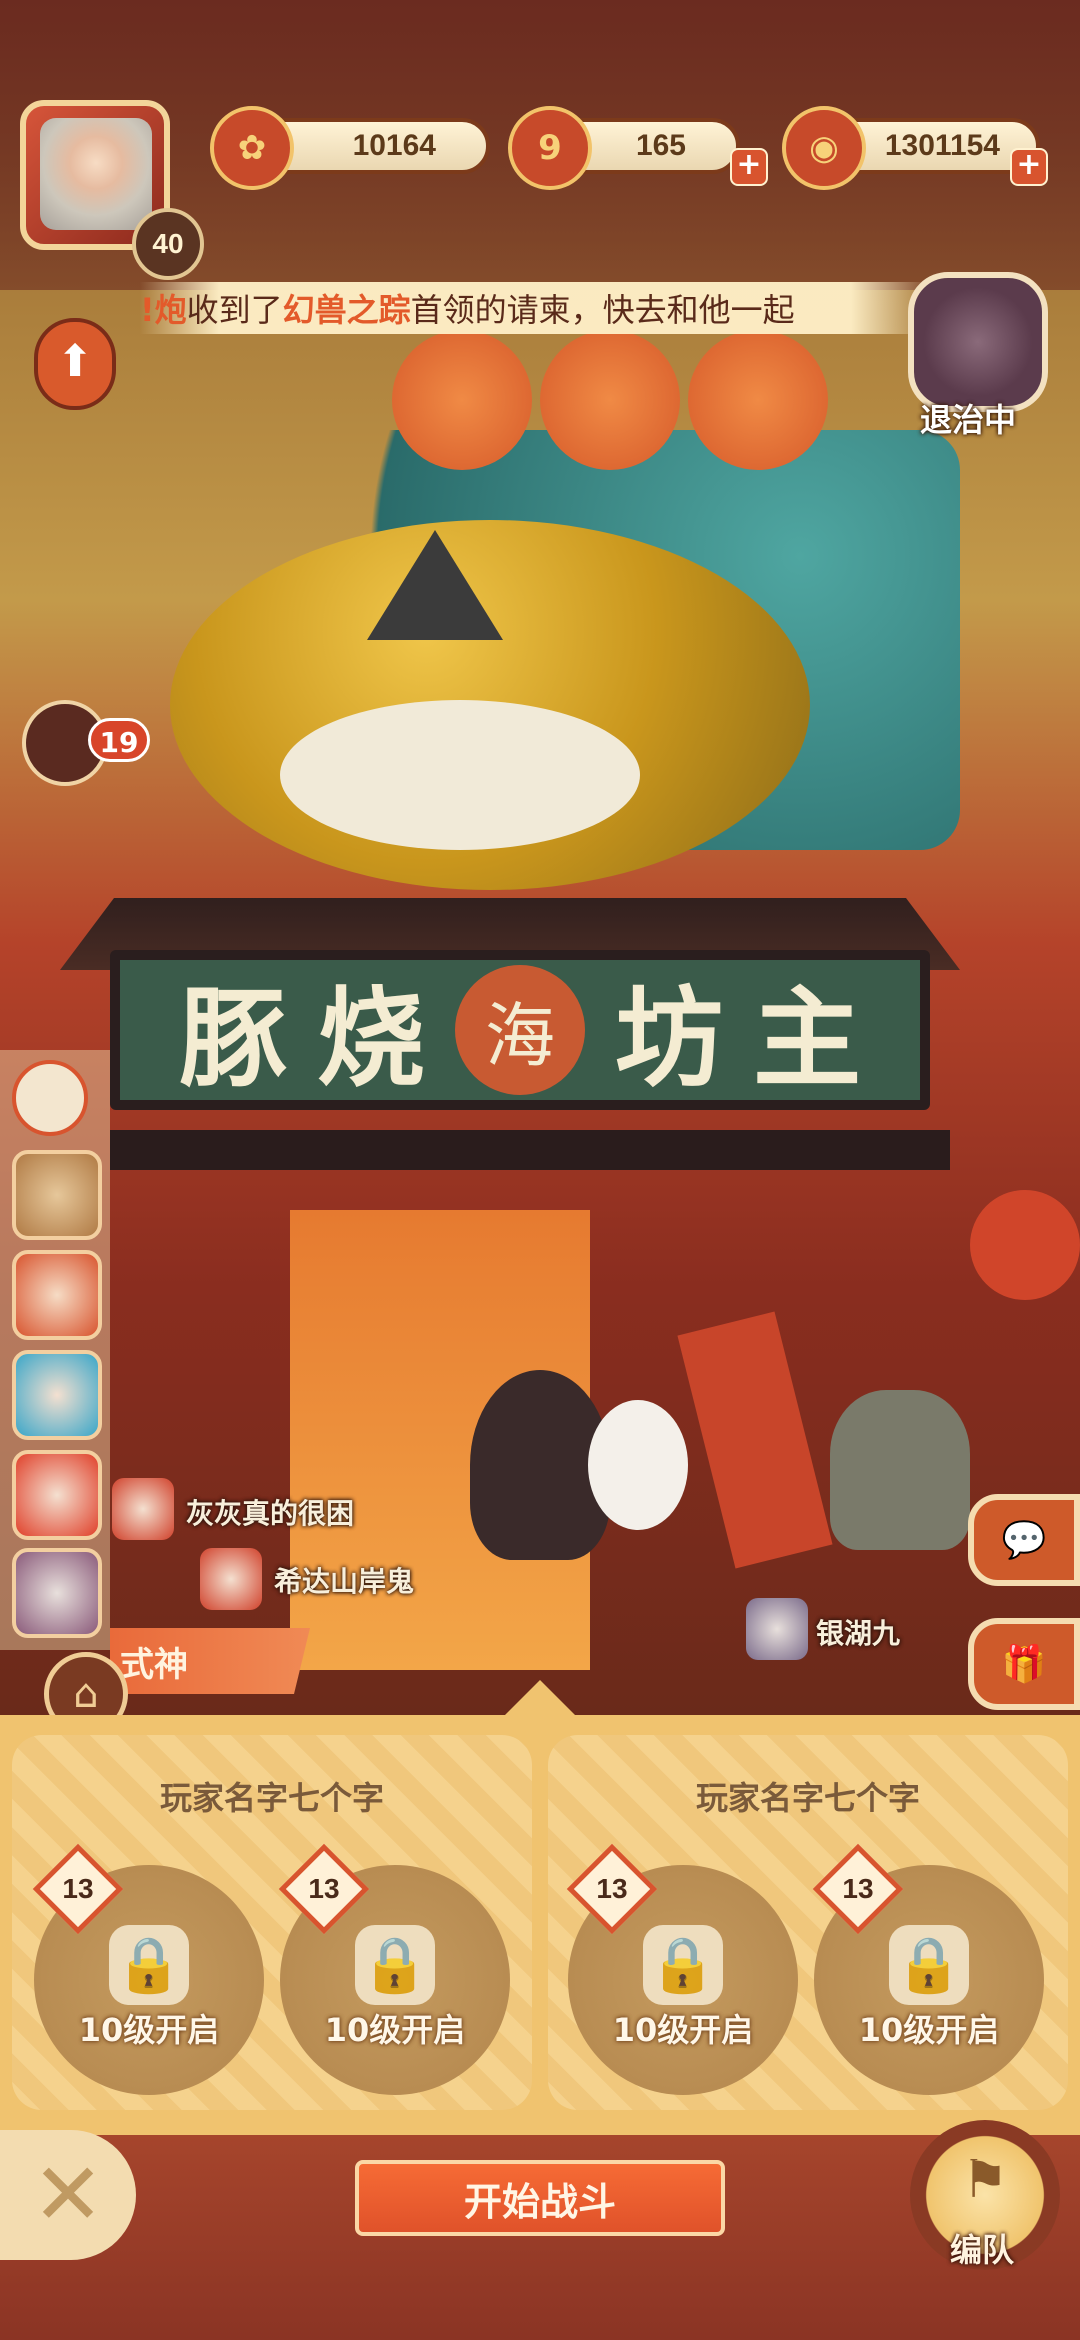 The height and width of the screenshot is (2340, 1080). What do you see at coordinates (346, 310) in the screenshot?
I see `notice-highlight: 幻兽之踪` at bounding box center [346, 310].